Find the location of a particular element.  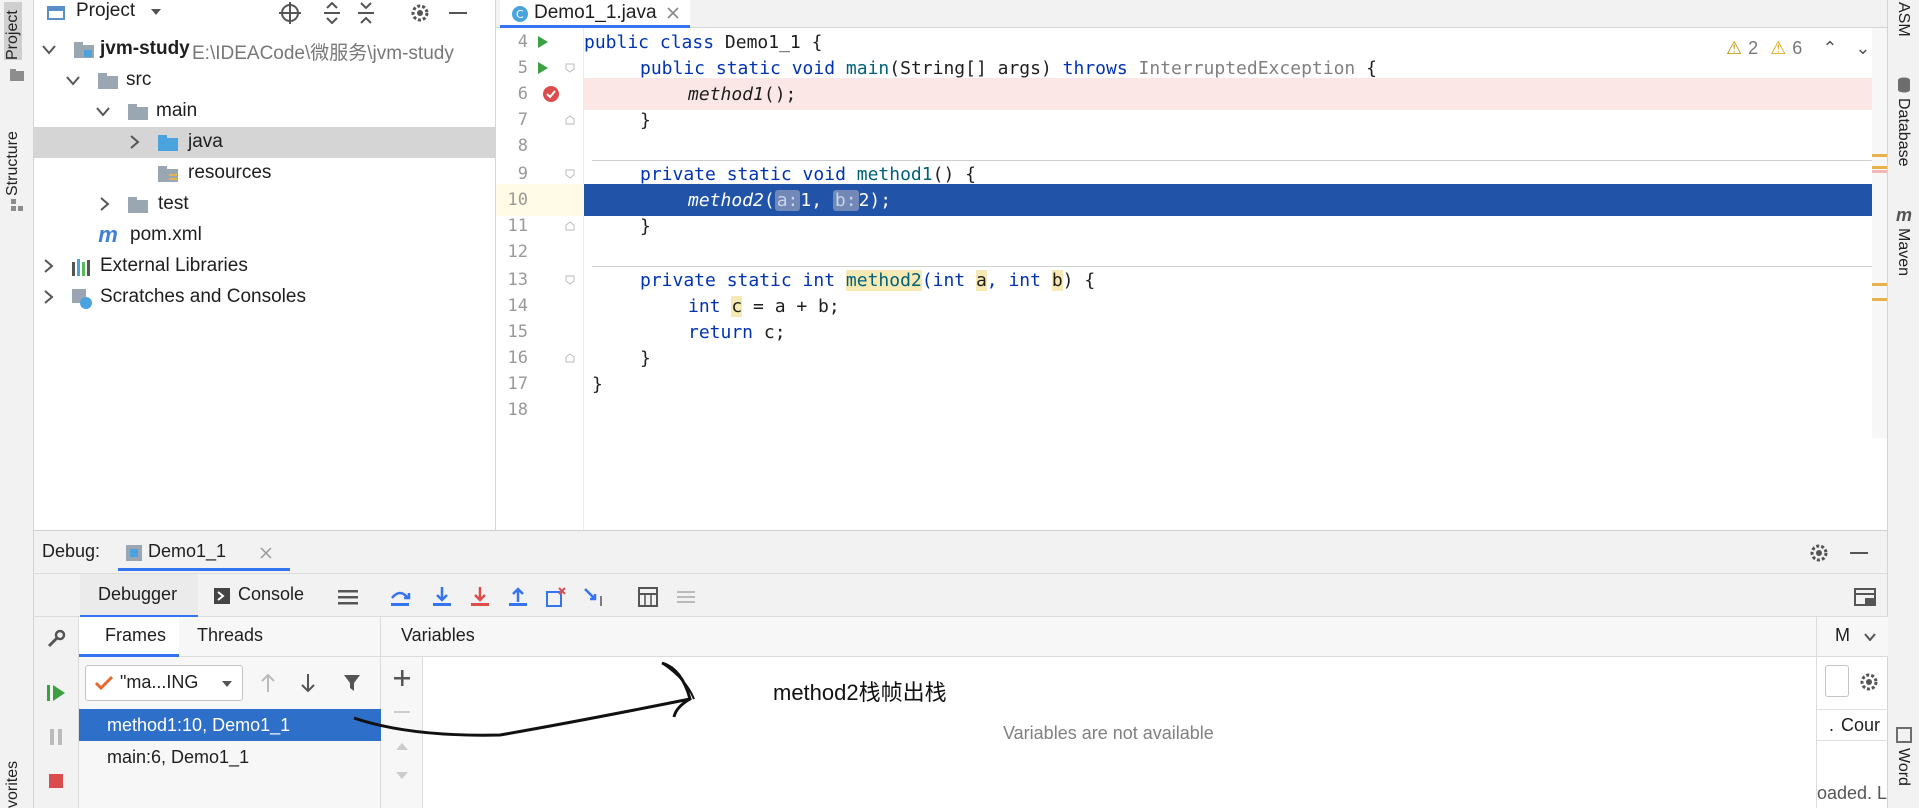

debug-session-tab: Demo1_1 is located at coordinates (204, 553).